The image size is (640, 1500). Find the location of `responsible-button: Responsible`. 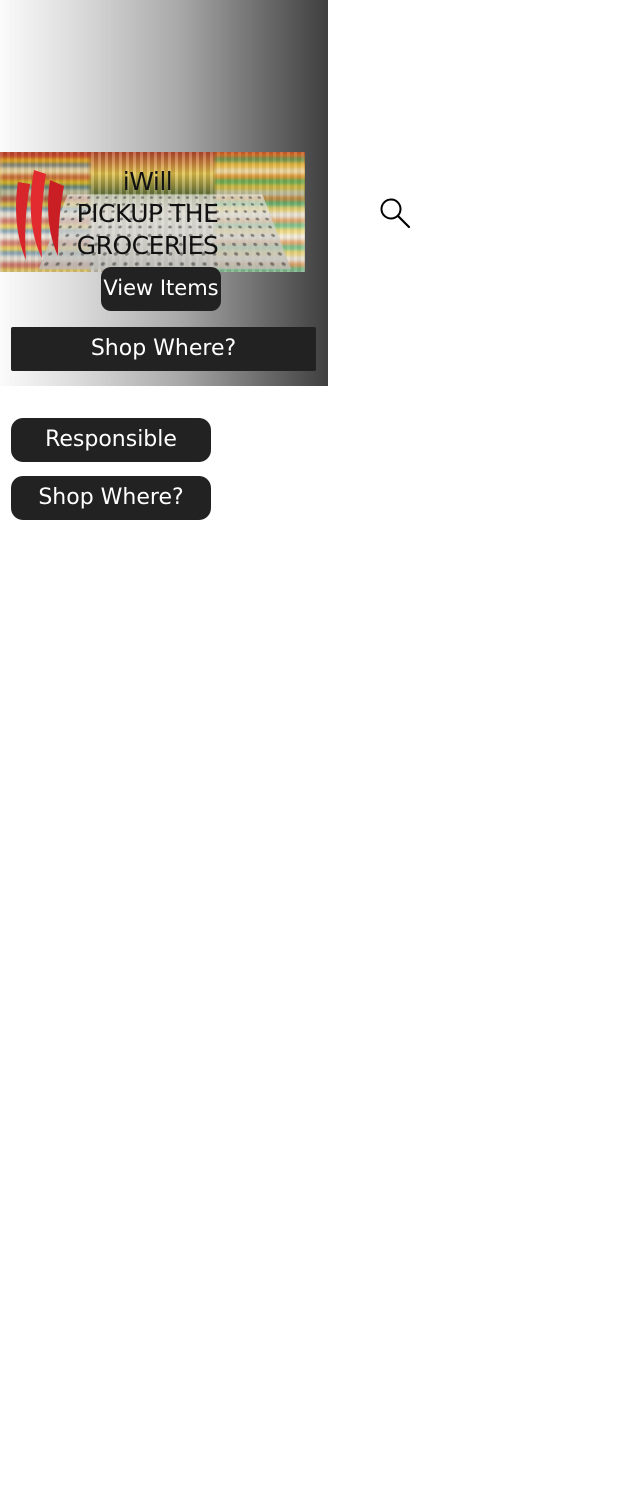

responsible-button: Responsible is located at coordinates (111, 440).